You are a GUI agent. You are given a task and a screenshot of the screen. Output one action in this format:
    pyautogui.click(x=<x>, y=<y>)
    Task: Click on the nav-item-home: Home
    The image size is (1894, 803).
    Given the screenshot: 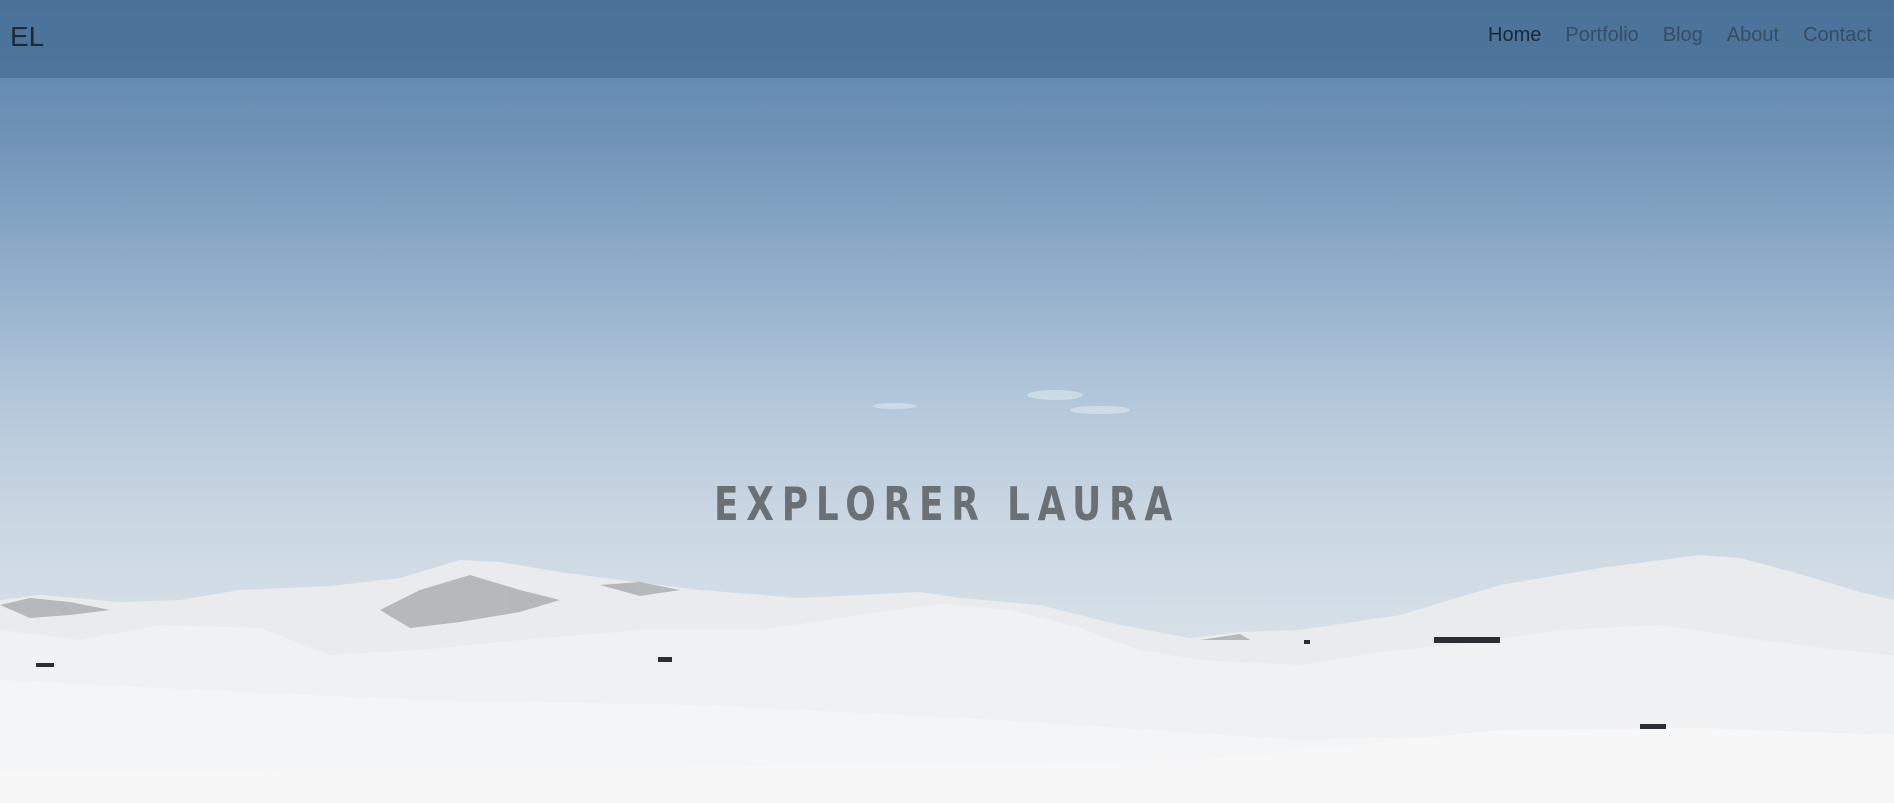 What is the action you would take?
    pyautogui.click(x=1514, y=35)
    